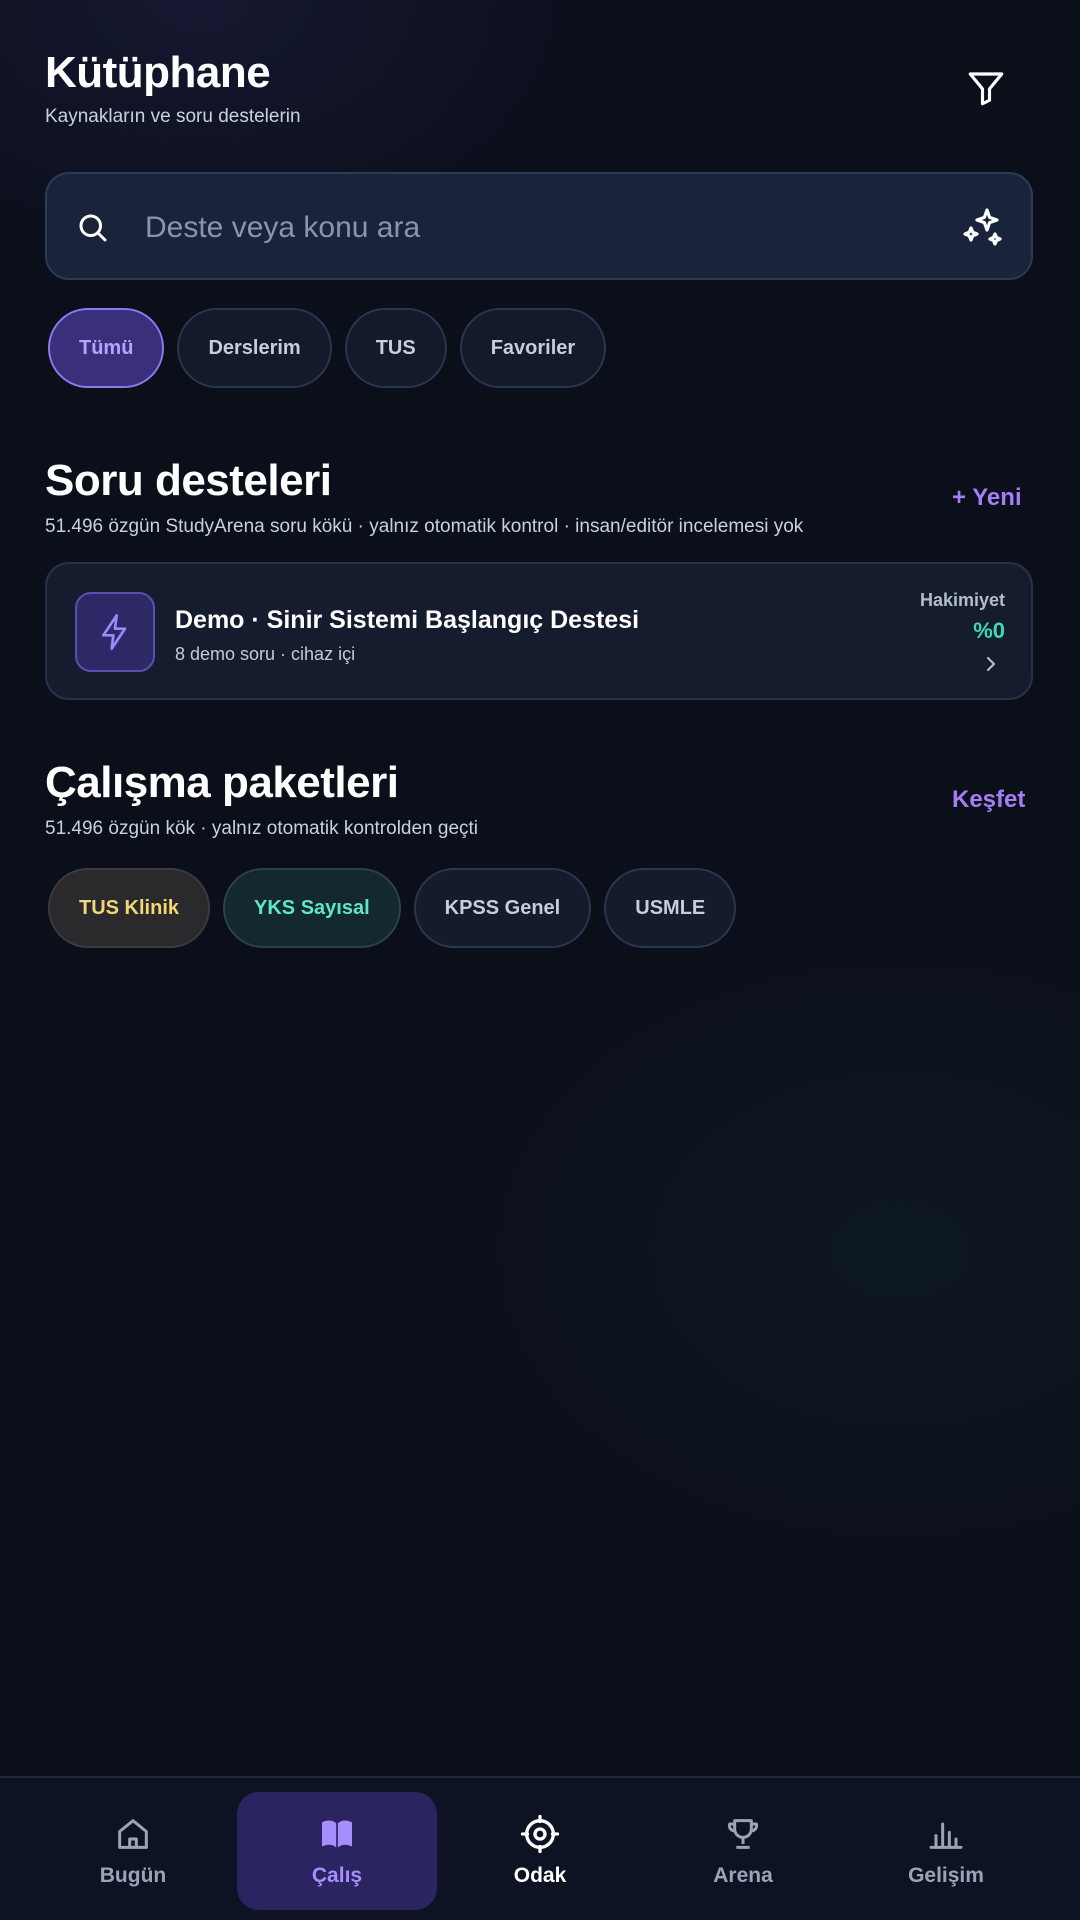 This screenshot has height=1920, width=1080. I want to click on bar-chart-icon, so click(946, 1835).